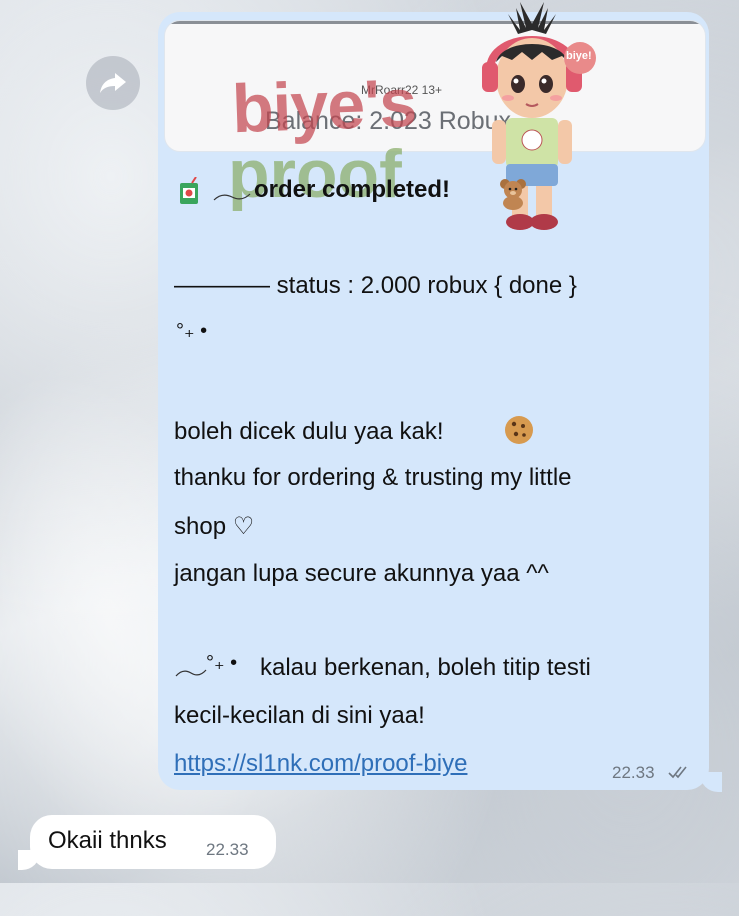 Image resolution: width=739 pixels, height=916 pixels. Describe the element at coordinates (214, 526) in the screenshot. I see `message-line-3: shop ♡` at that location.